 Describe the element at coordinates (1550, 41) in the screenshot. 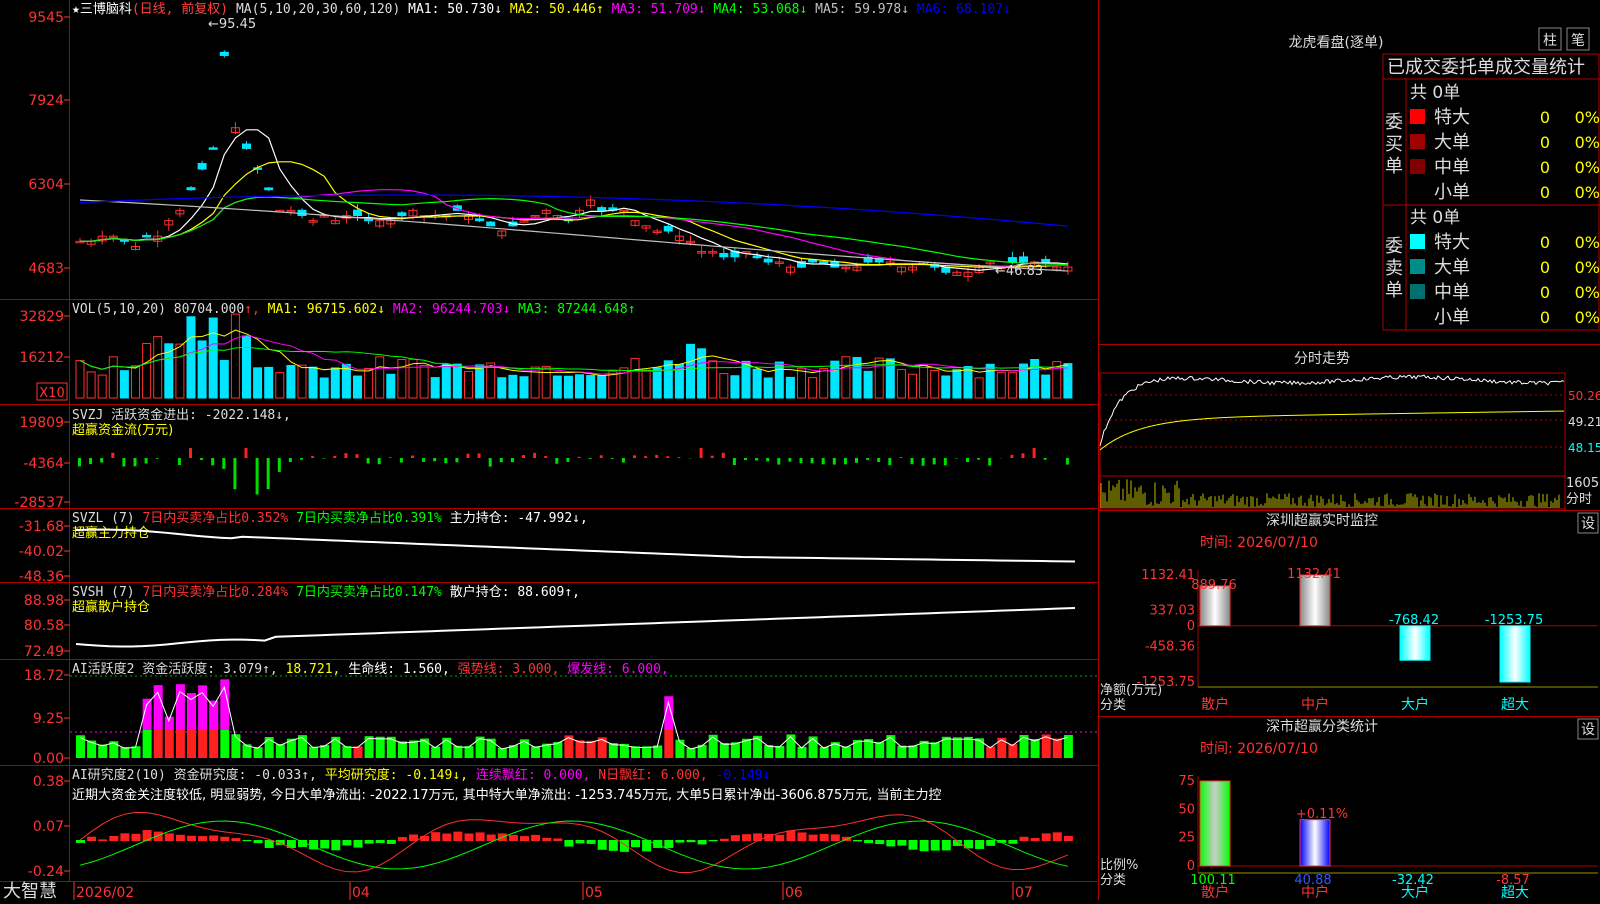

I see `lhb-mode-label: 柱` at that location.